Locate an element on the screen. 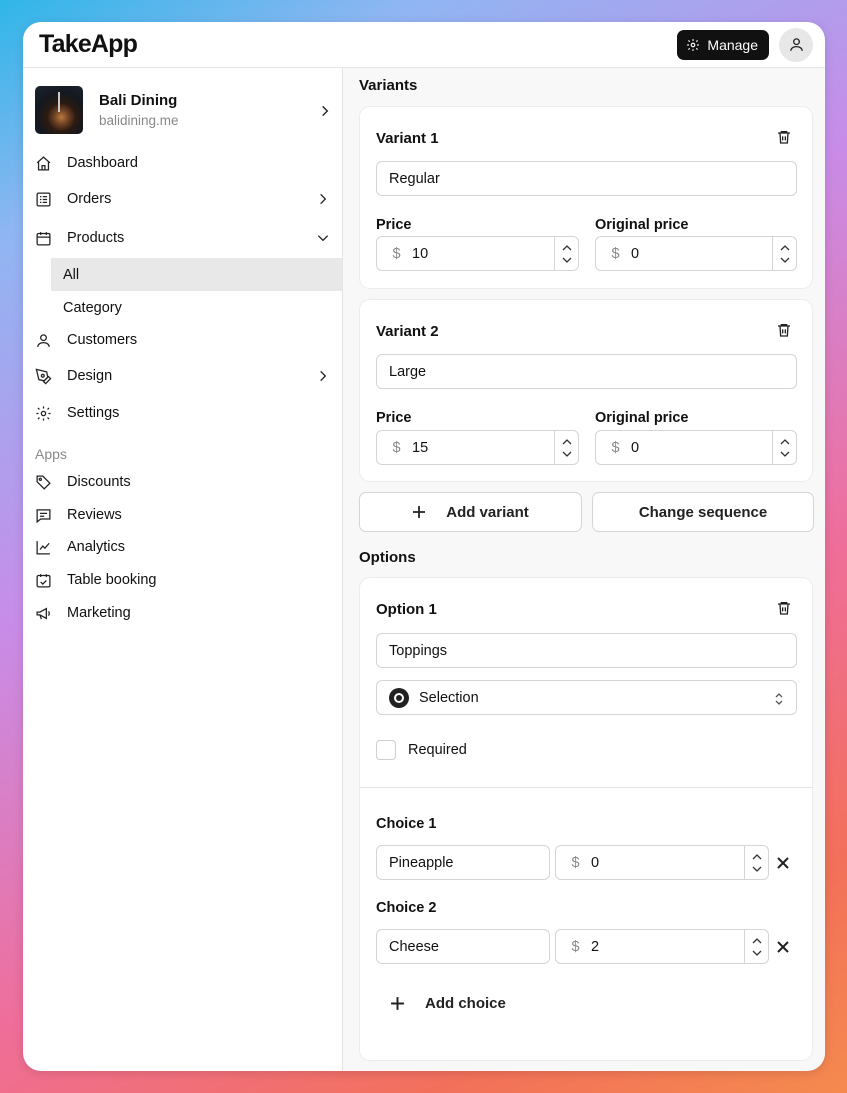 This screenshot has height=1093, width=847. price-input: $ 15 is located at coordinates (477, 447).